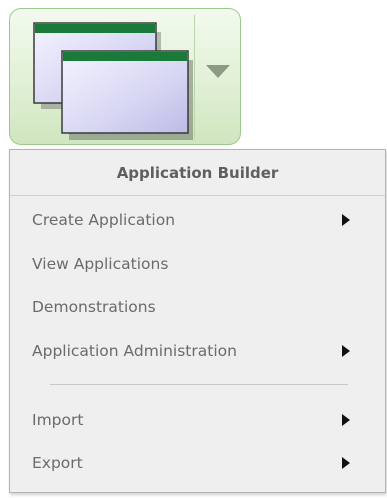 This screenshot has height=498, width=387. What do you see at coordinates (58, 420) in the screenshot?
I see `menu-item-label: Import` at bounding box center [58, 420].